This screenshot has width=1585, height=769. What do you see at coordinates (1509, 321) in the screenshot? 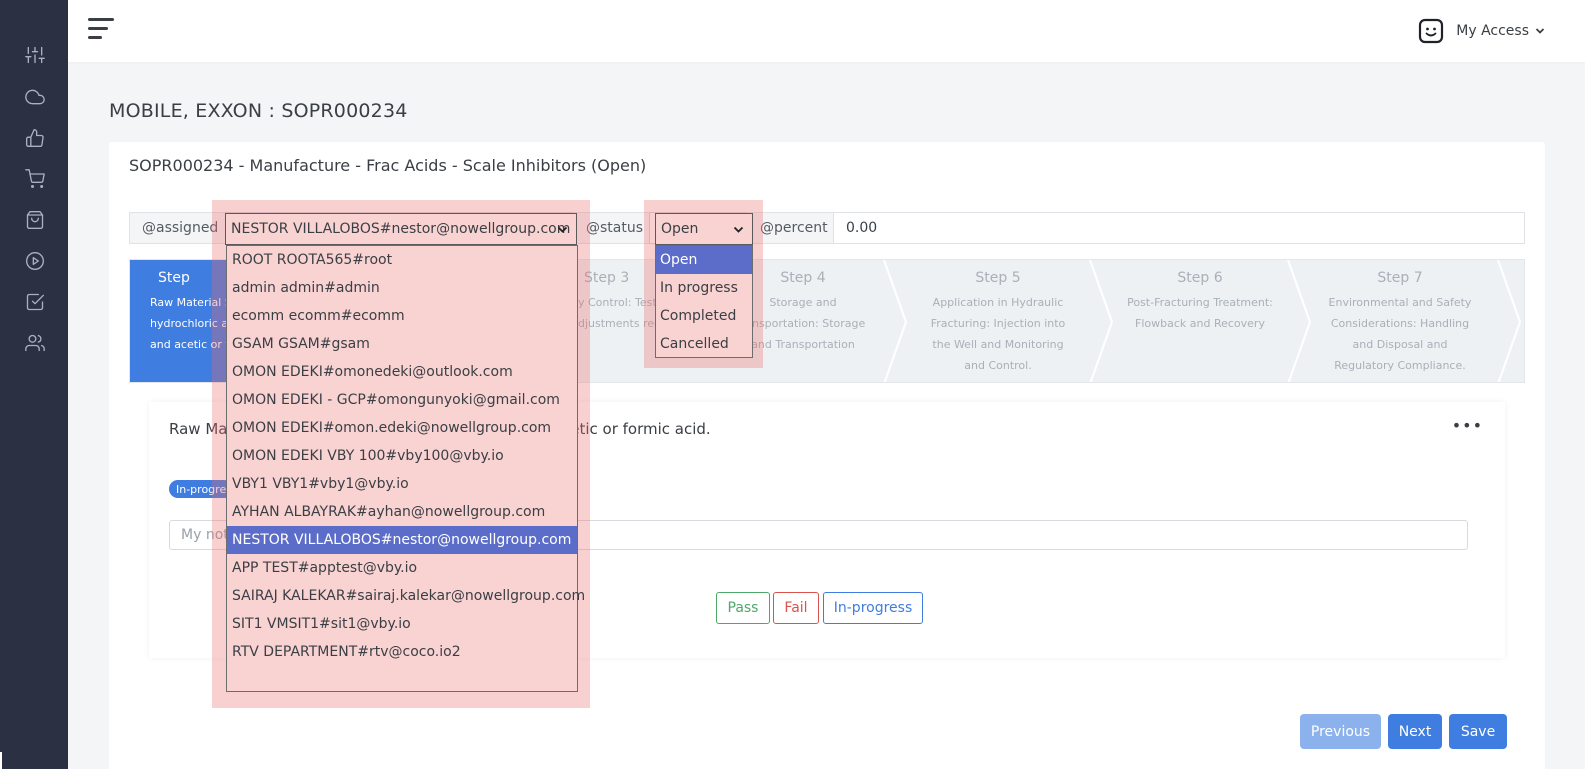
I see `step-separator` at bounding box center [1509, 321].